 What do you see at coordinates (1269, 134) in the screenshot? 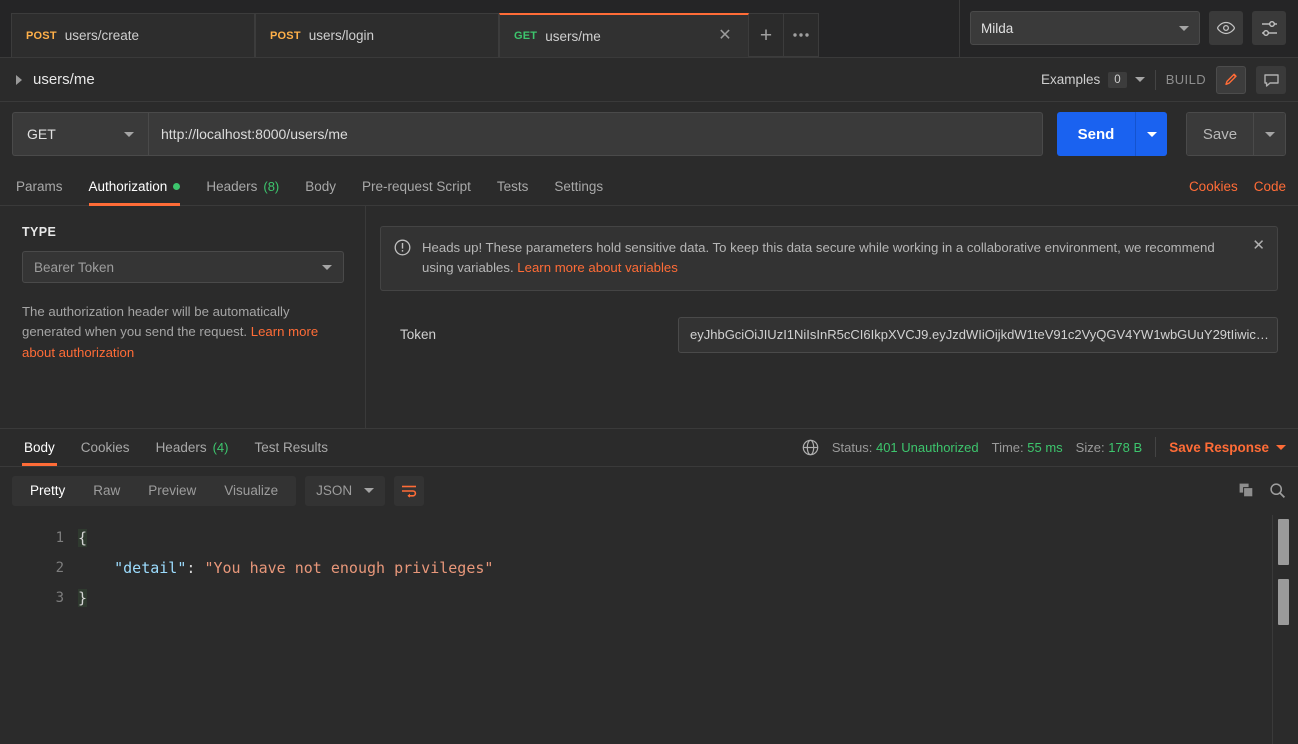
I see `save-options-button` at bounding box center [1269, 134].